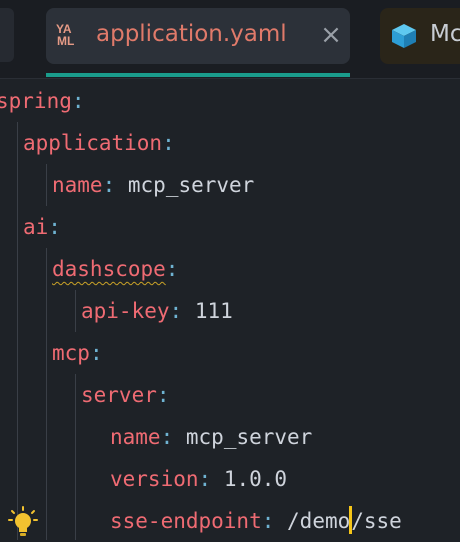  I want to click on yaml-value: /demo, so click(319, 521).